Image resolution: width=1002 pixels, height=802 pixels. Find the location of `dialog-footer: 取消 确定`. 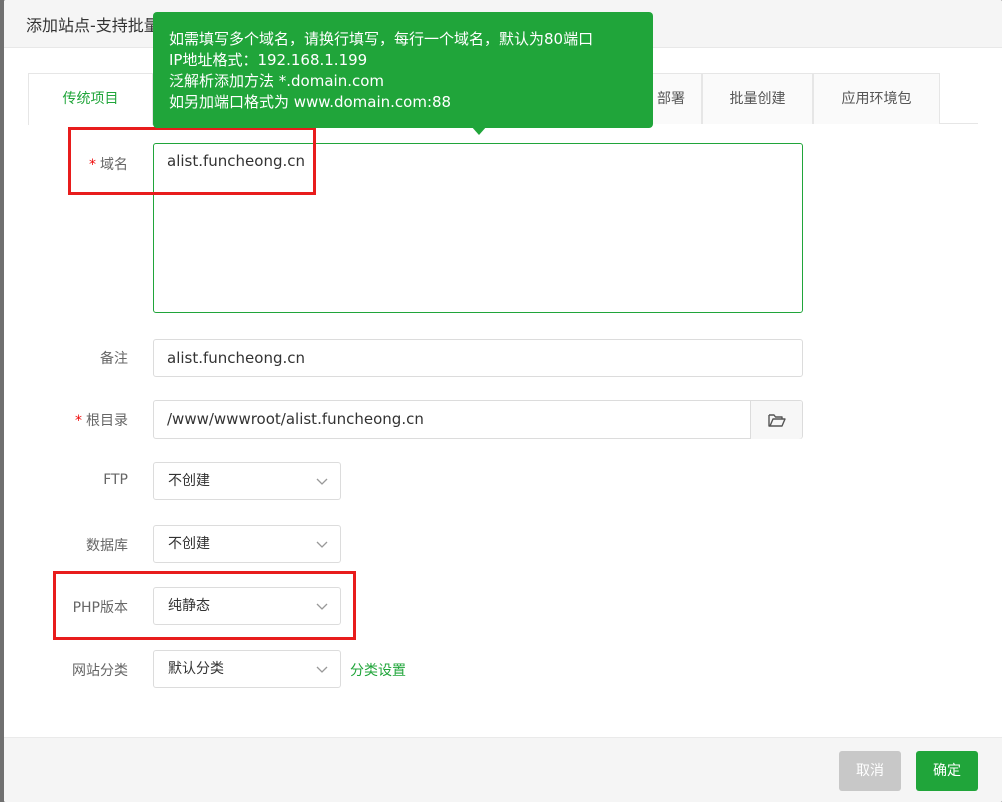

dialog-footer: 取消 确定 is located at coordinates (503, 769).